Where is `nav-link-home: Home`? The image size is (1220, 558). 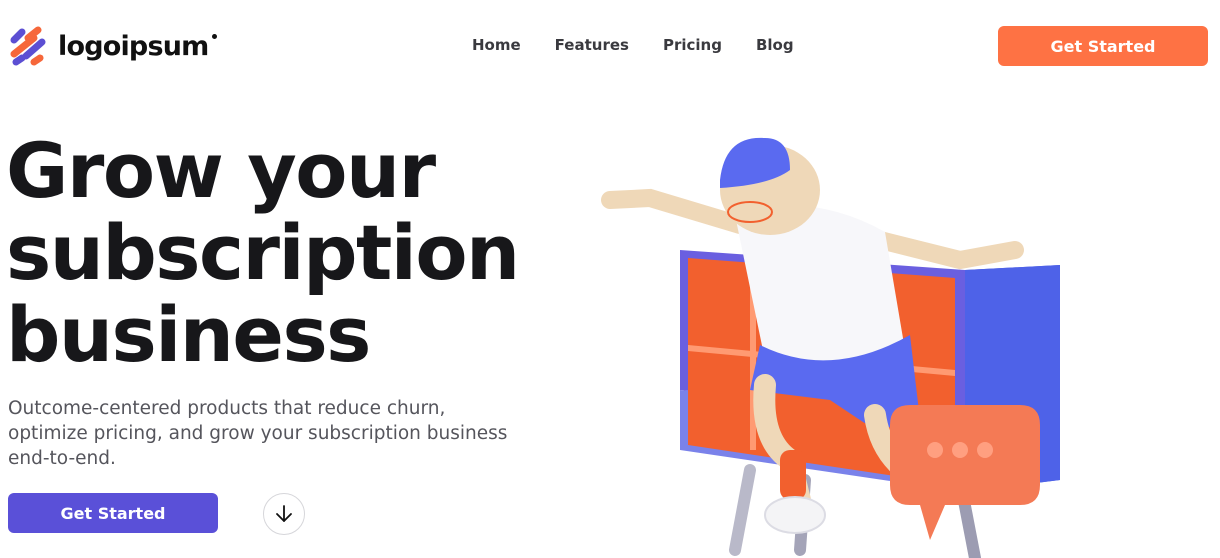
nav-link-home: Home is located at coordinates (496, 45).